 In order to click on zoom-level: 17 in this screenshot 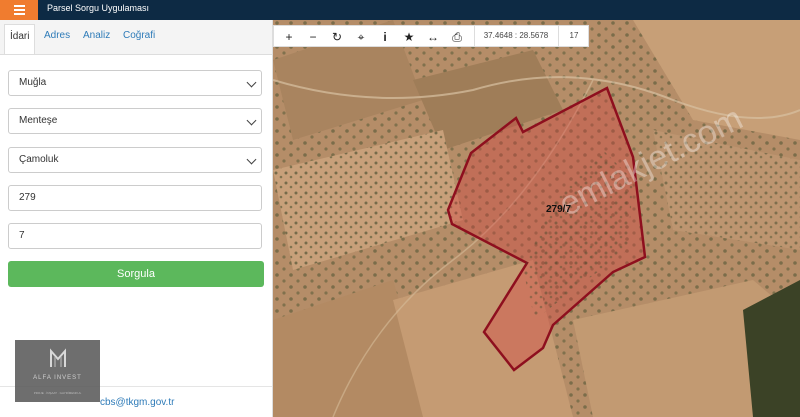, I will do `click(573, 36)`.